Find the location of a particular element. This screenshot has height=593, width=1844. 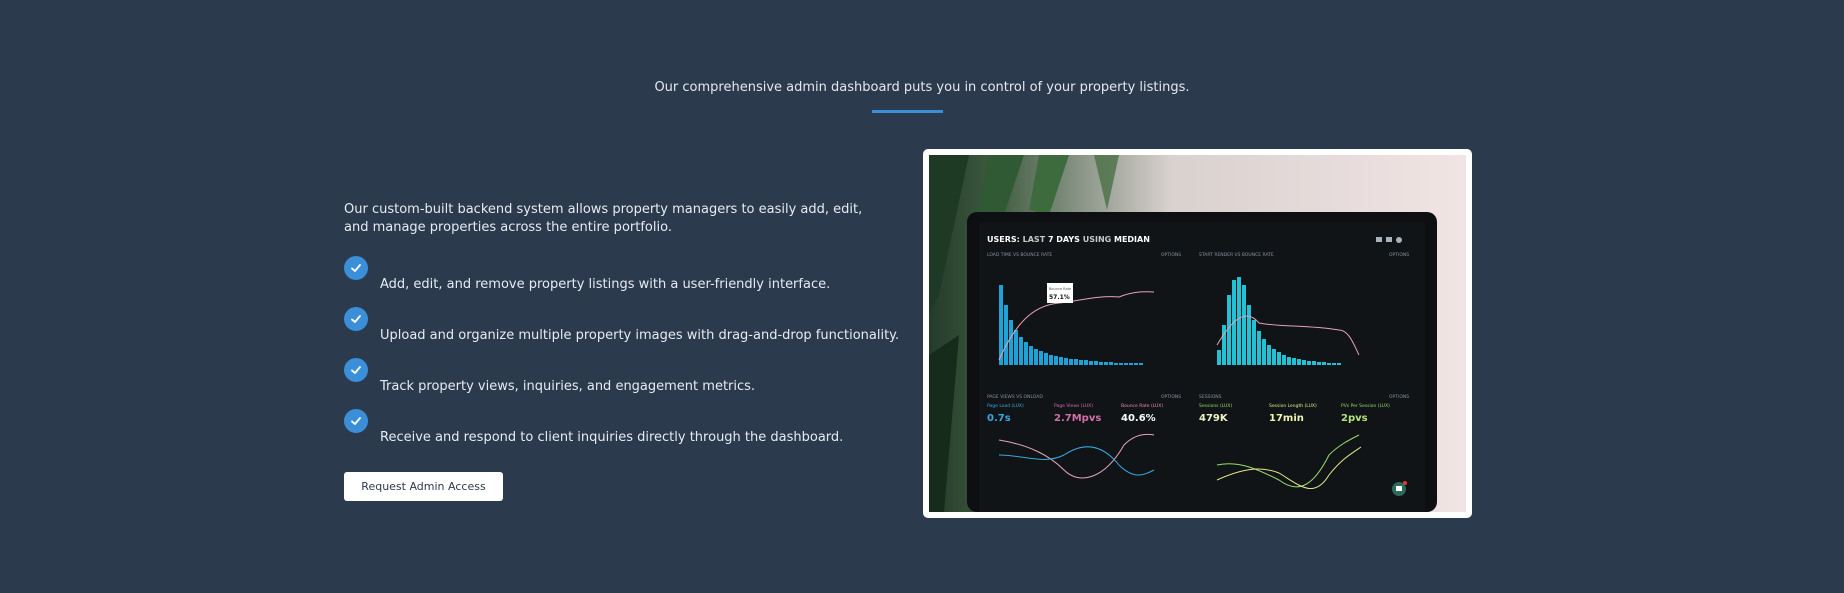

metric-value: 2.7Mpvs is located at coordinates (1077, 418).